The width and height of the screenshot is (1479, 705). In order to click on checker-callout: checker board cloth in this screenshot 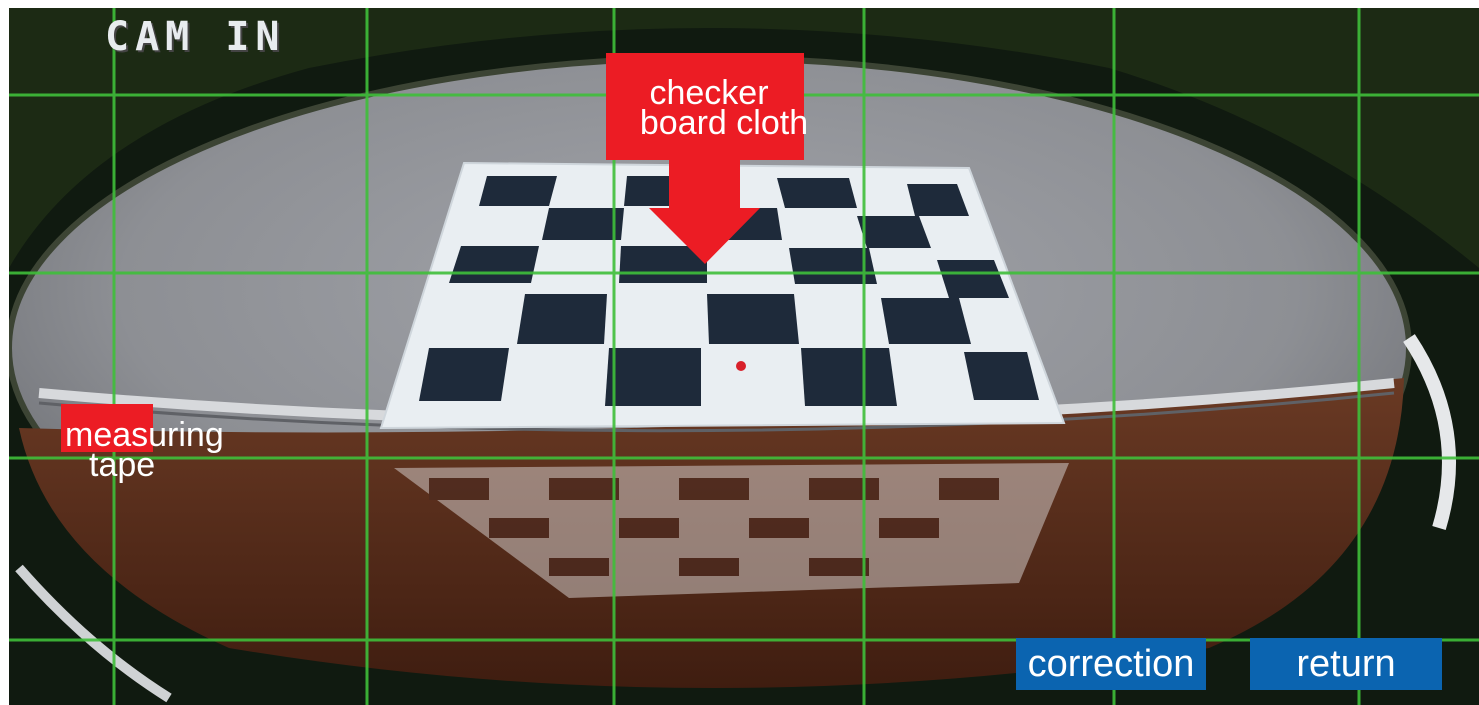, I will do `click(724, 109)`.